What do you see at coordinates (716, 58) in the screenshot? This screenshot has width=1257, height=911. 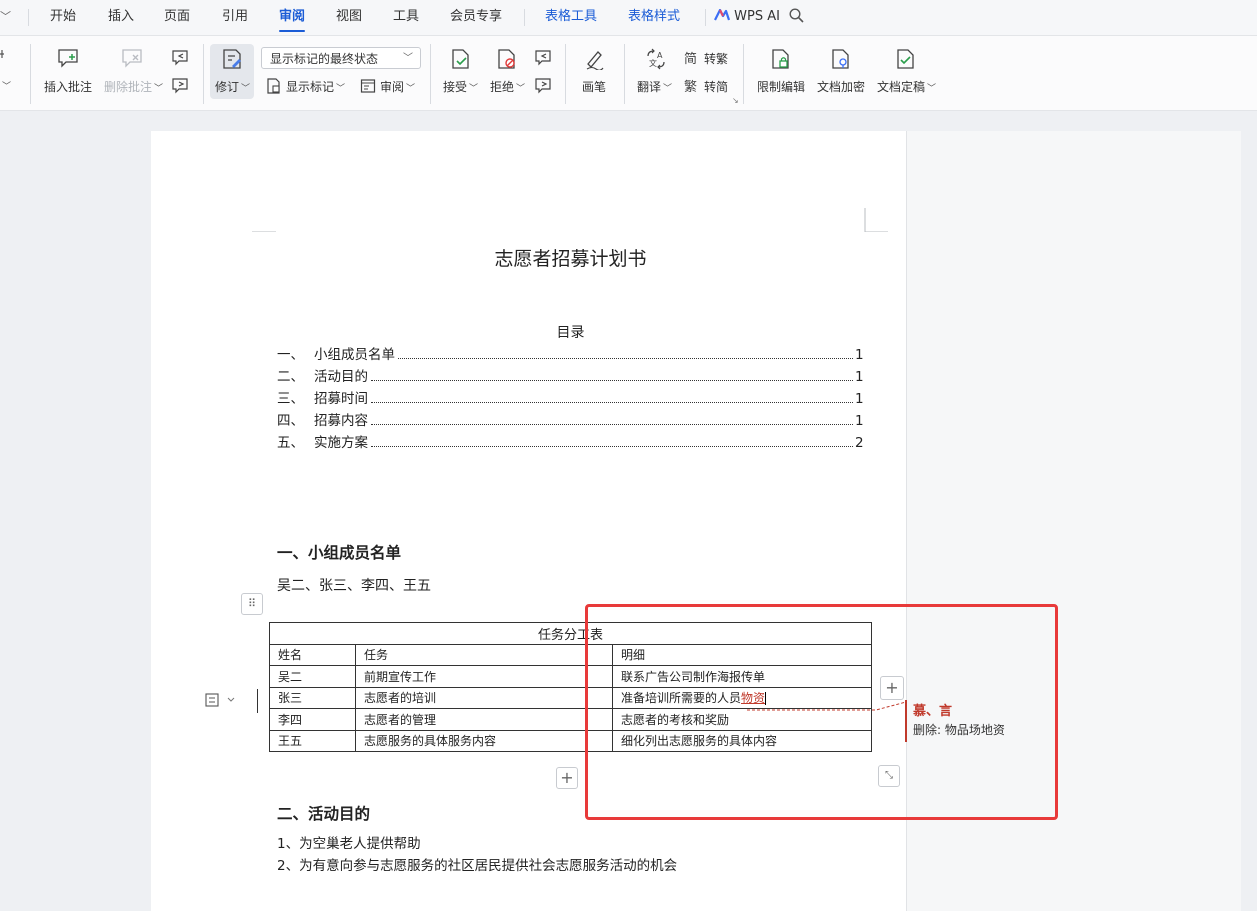 I see `convert-traditional-button: 转繁` at bounding box center [716, 58].